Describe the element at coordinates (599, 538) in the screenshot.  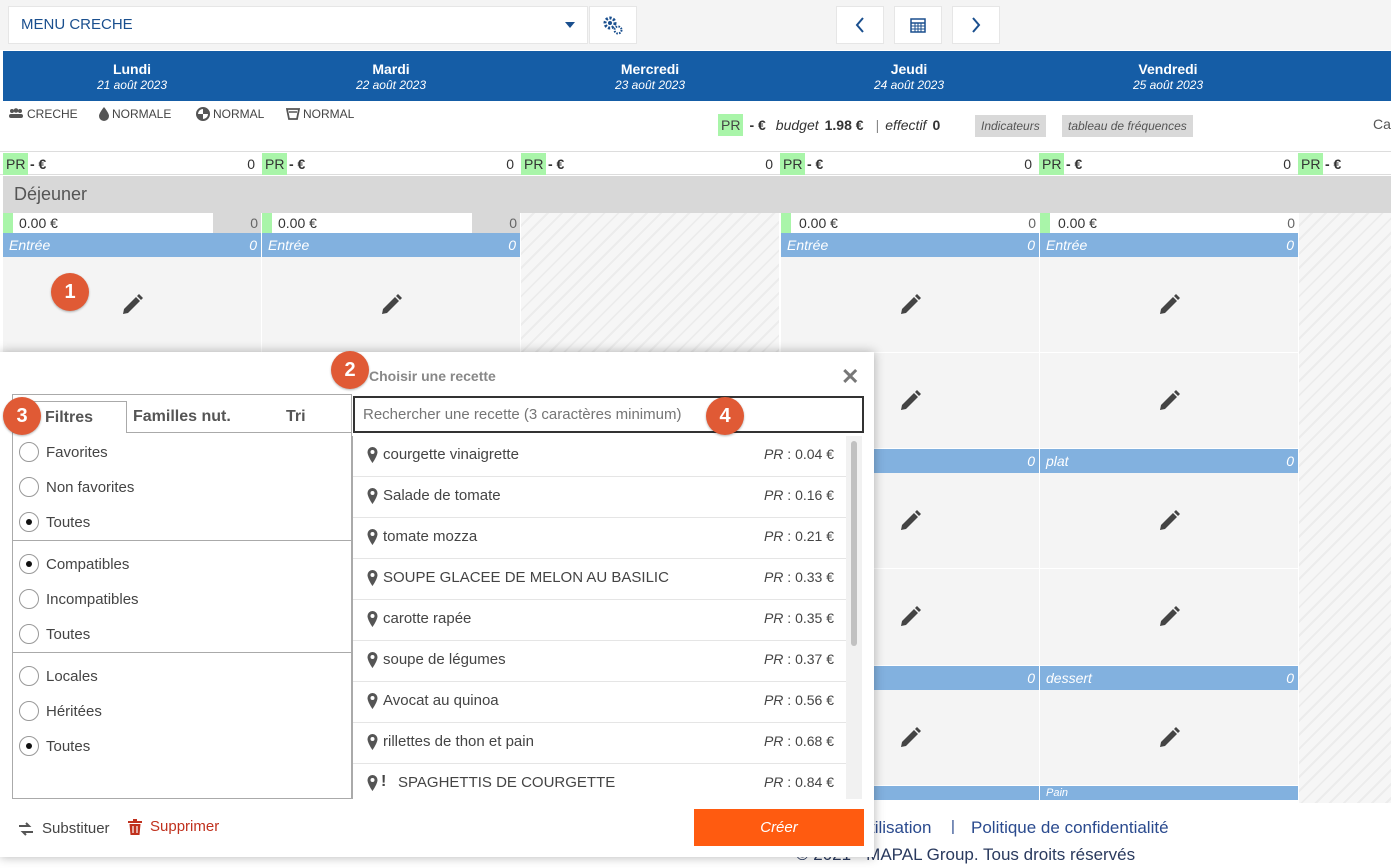
I see `recipe-row: tomate mozza PR : 0.21 €` at that location.